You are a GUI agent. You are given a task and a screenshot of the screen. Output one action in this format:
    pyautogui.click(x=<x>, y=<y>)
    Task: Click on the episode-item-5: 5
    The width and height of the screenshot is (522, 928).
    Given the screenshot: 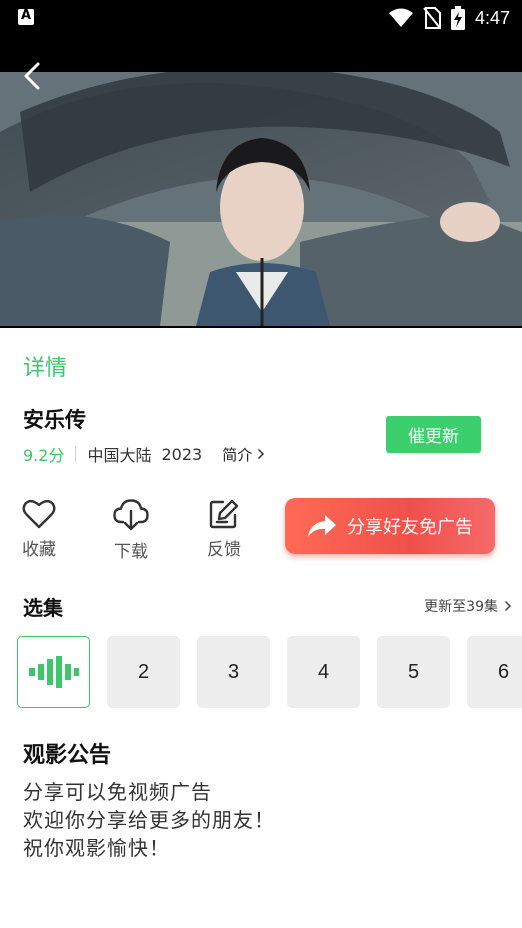 What is the action you would take?
    pyautogui.click(x=413, y=672)
    